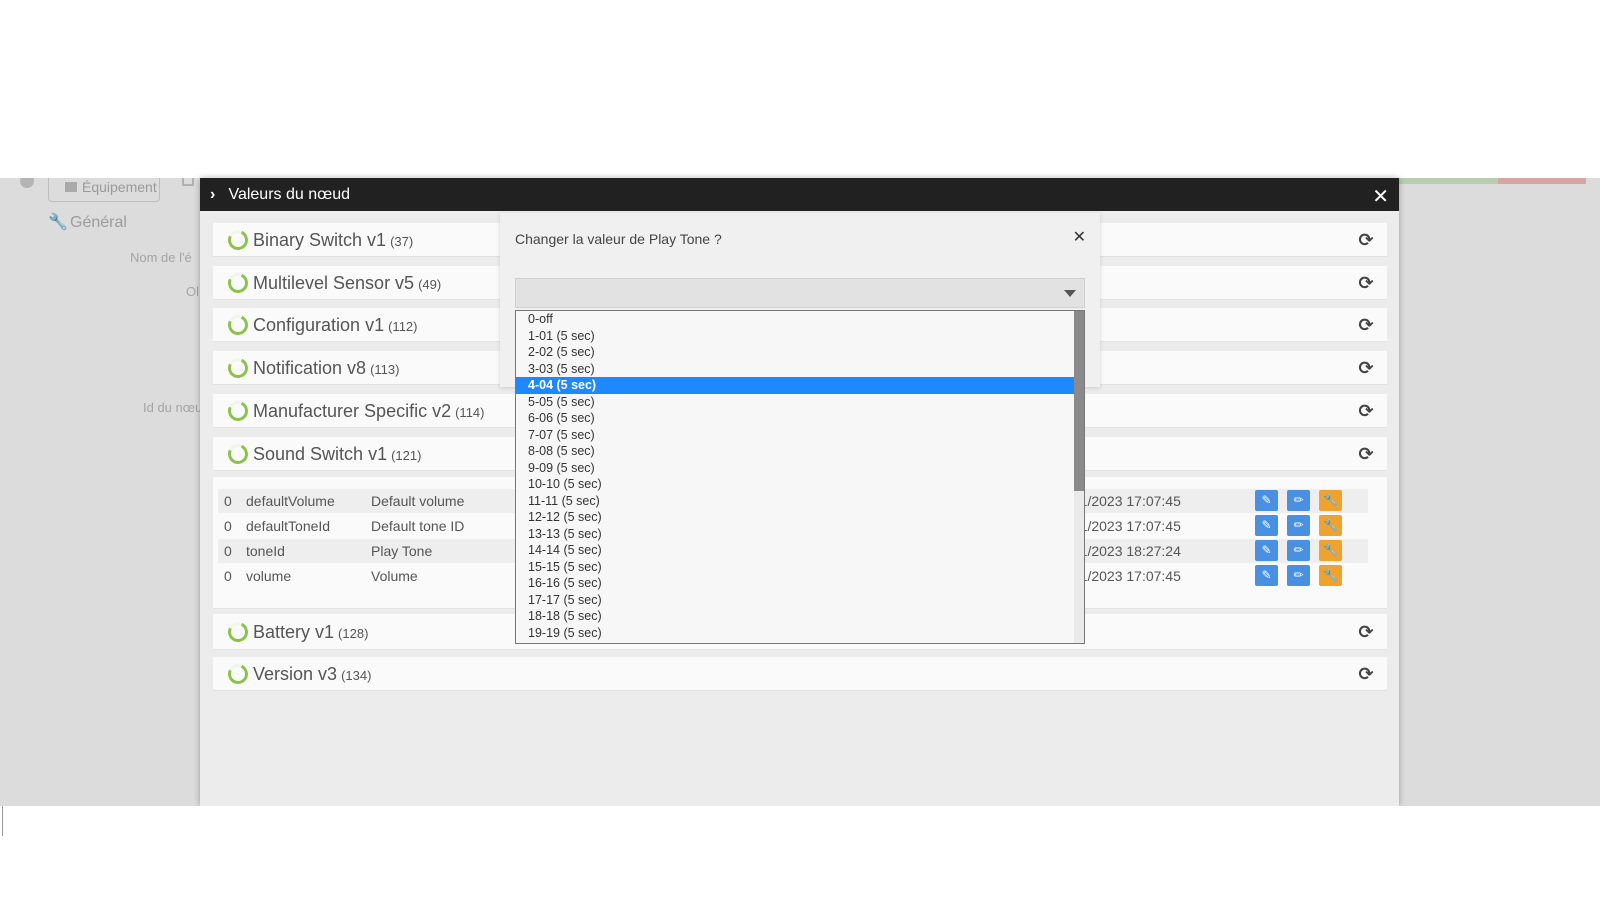 The image size is (1600, 900). What do you see at coordinates (618, 239) in the screenshot?
I see `dialog-title: Changer la valeur de Play Tone ?` at bounding box center [618, 239].